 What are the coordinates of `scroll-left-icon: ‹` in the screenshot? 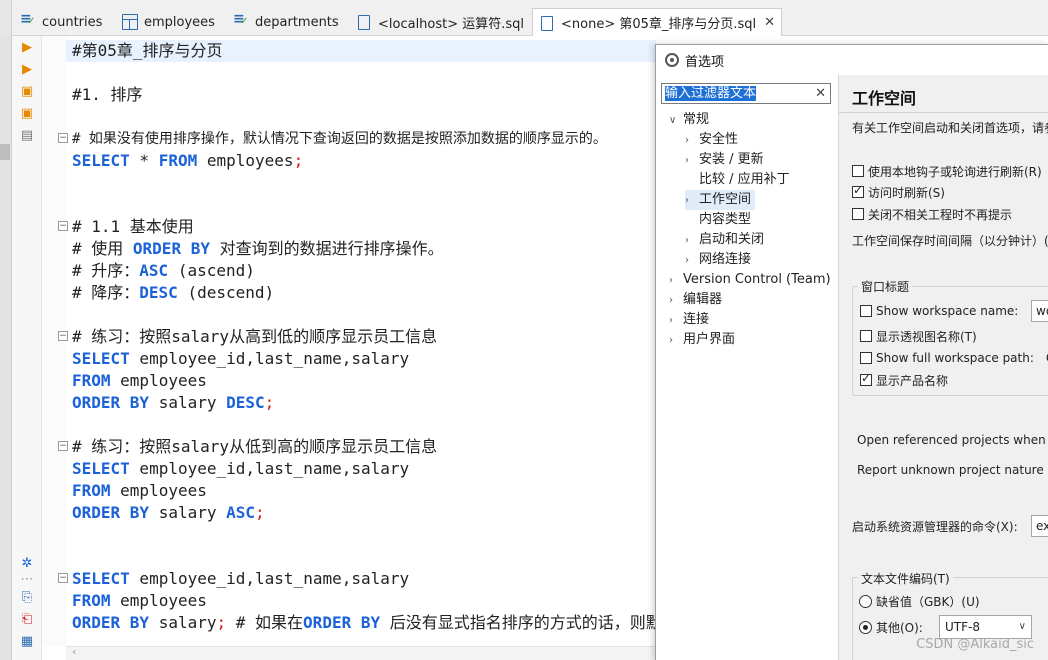 It's located at (74, 651).